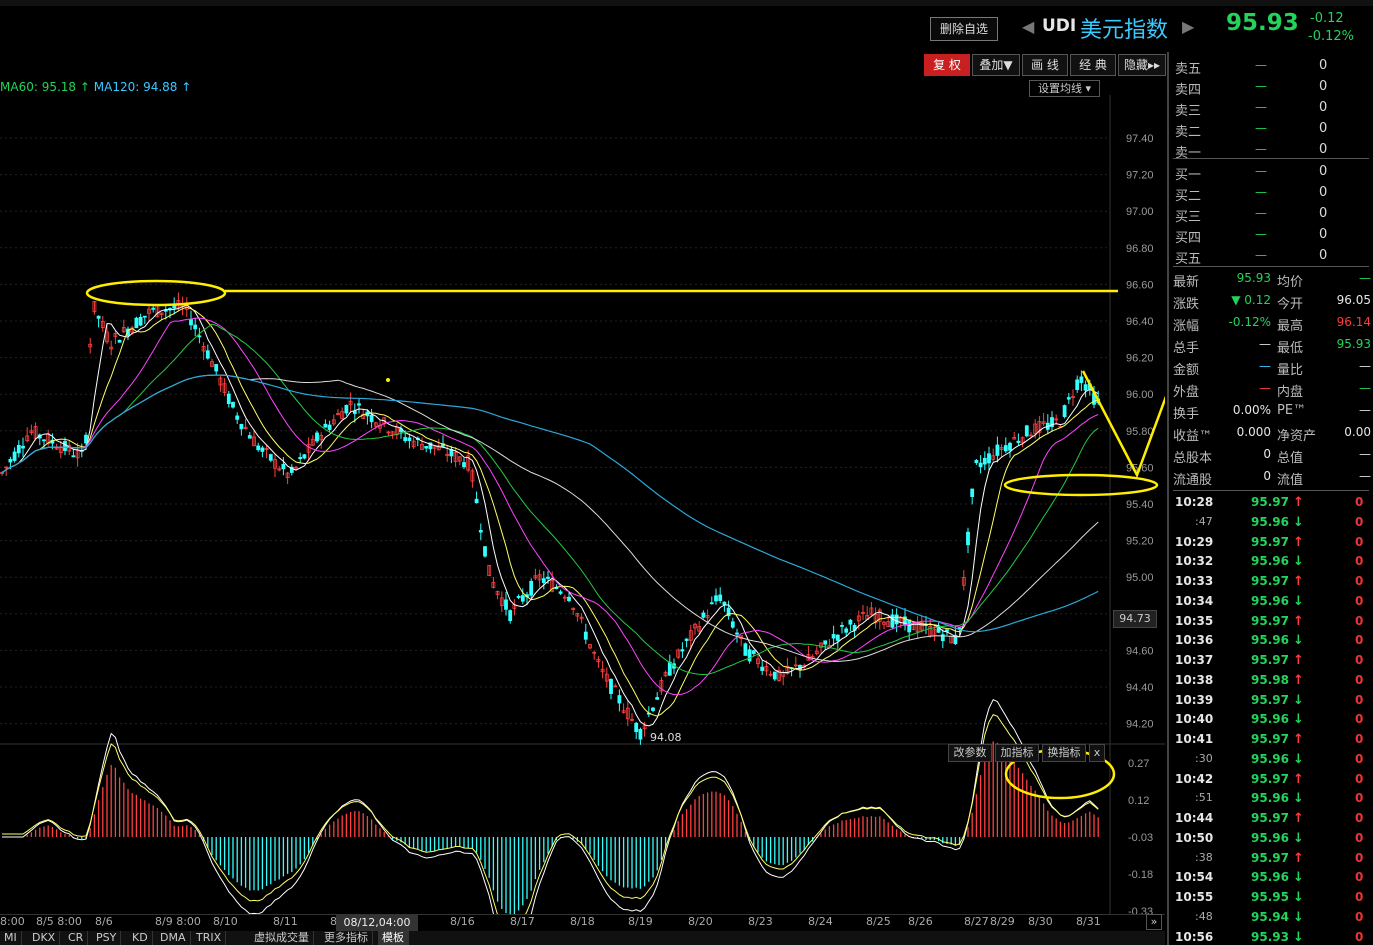  I want to click on indicator-tab: MI, so click(11, 938).